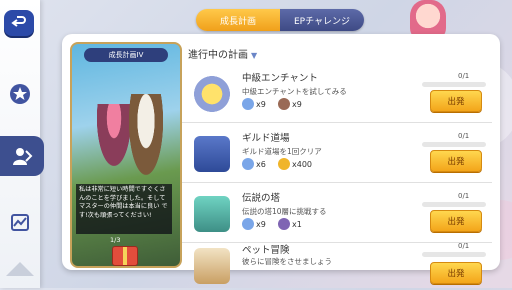  What do you see at coordinates (261, 198) in the screenshot?
I see `plan-title: 伝説の塔` at bounding box center [261, 198].